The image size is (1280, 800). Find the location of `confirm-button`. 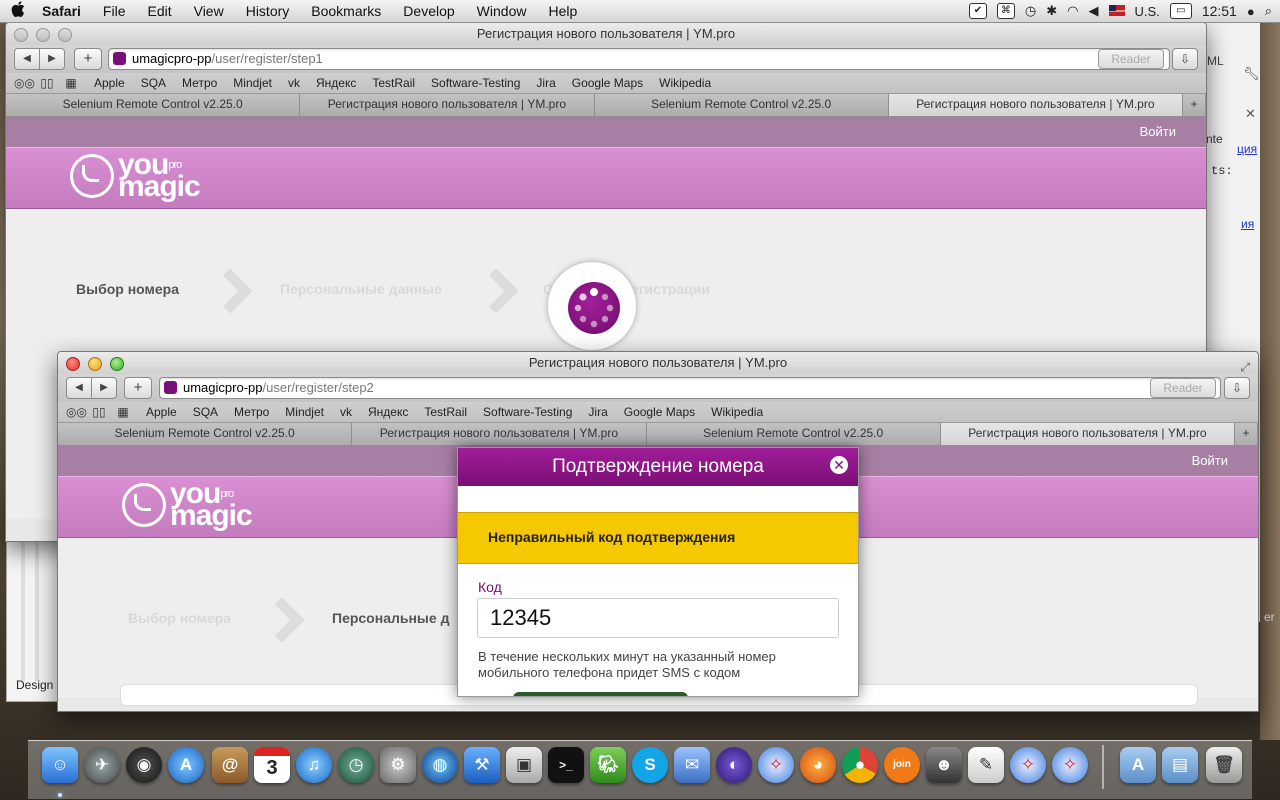

confirm-button is located at coordinates (600, 694).